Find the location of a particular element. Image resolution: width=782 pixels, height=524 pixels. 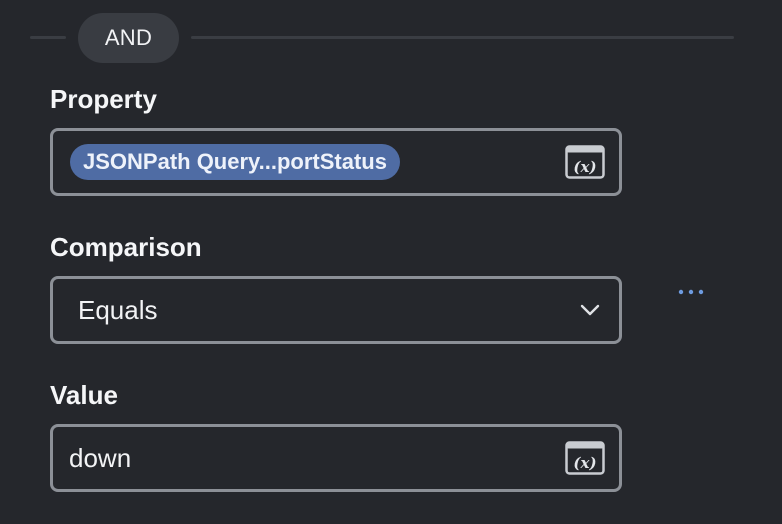

value-input is located at coordinates (298, 458).